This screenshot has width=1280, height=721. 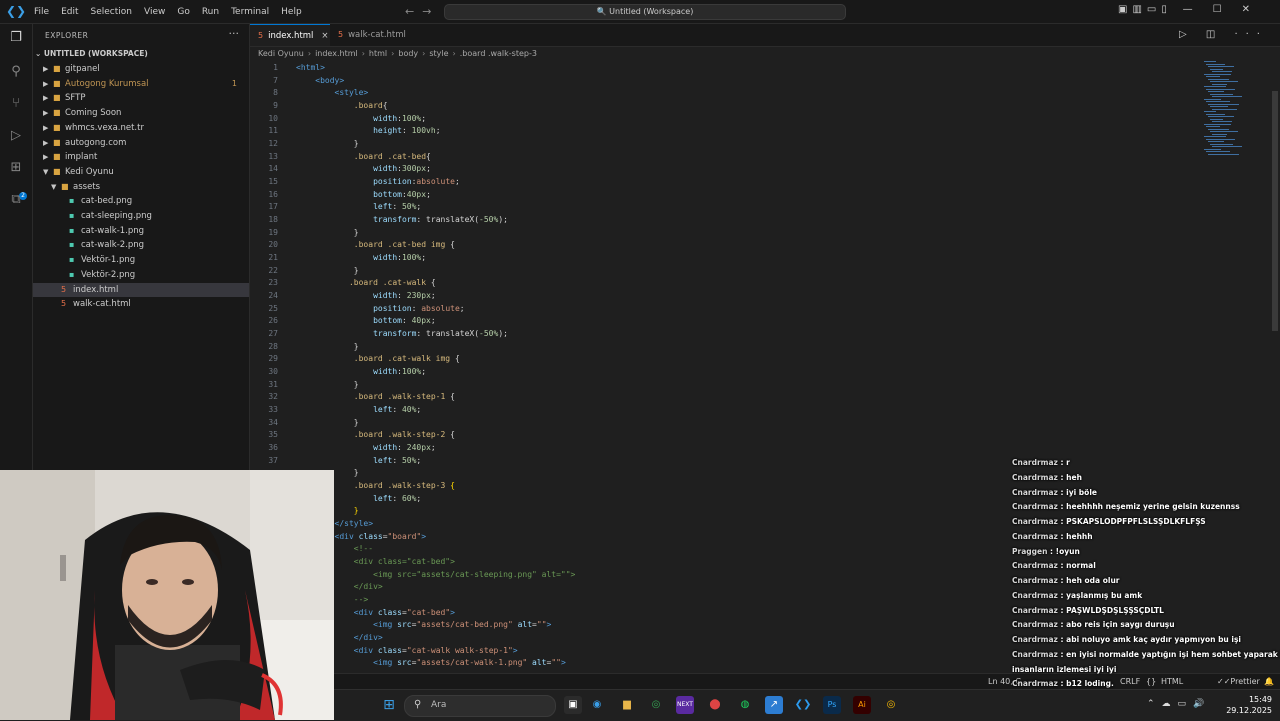 I want to click on tree-item: ▪ Vektör-1.png, so click(x=141, y=260).